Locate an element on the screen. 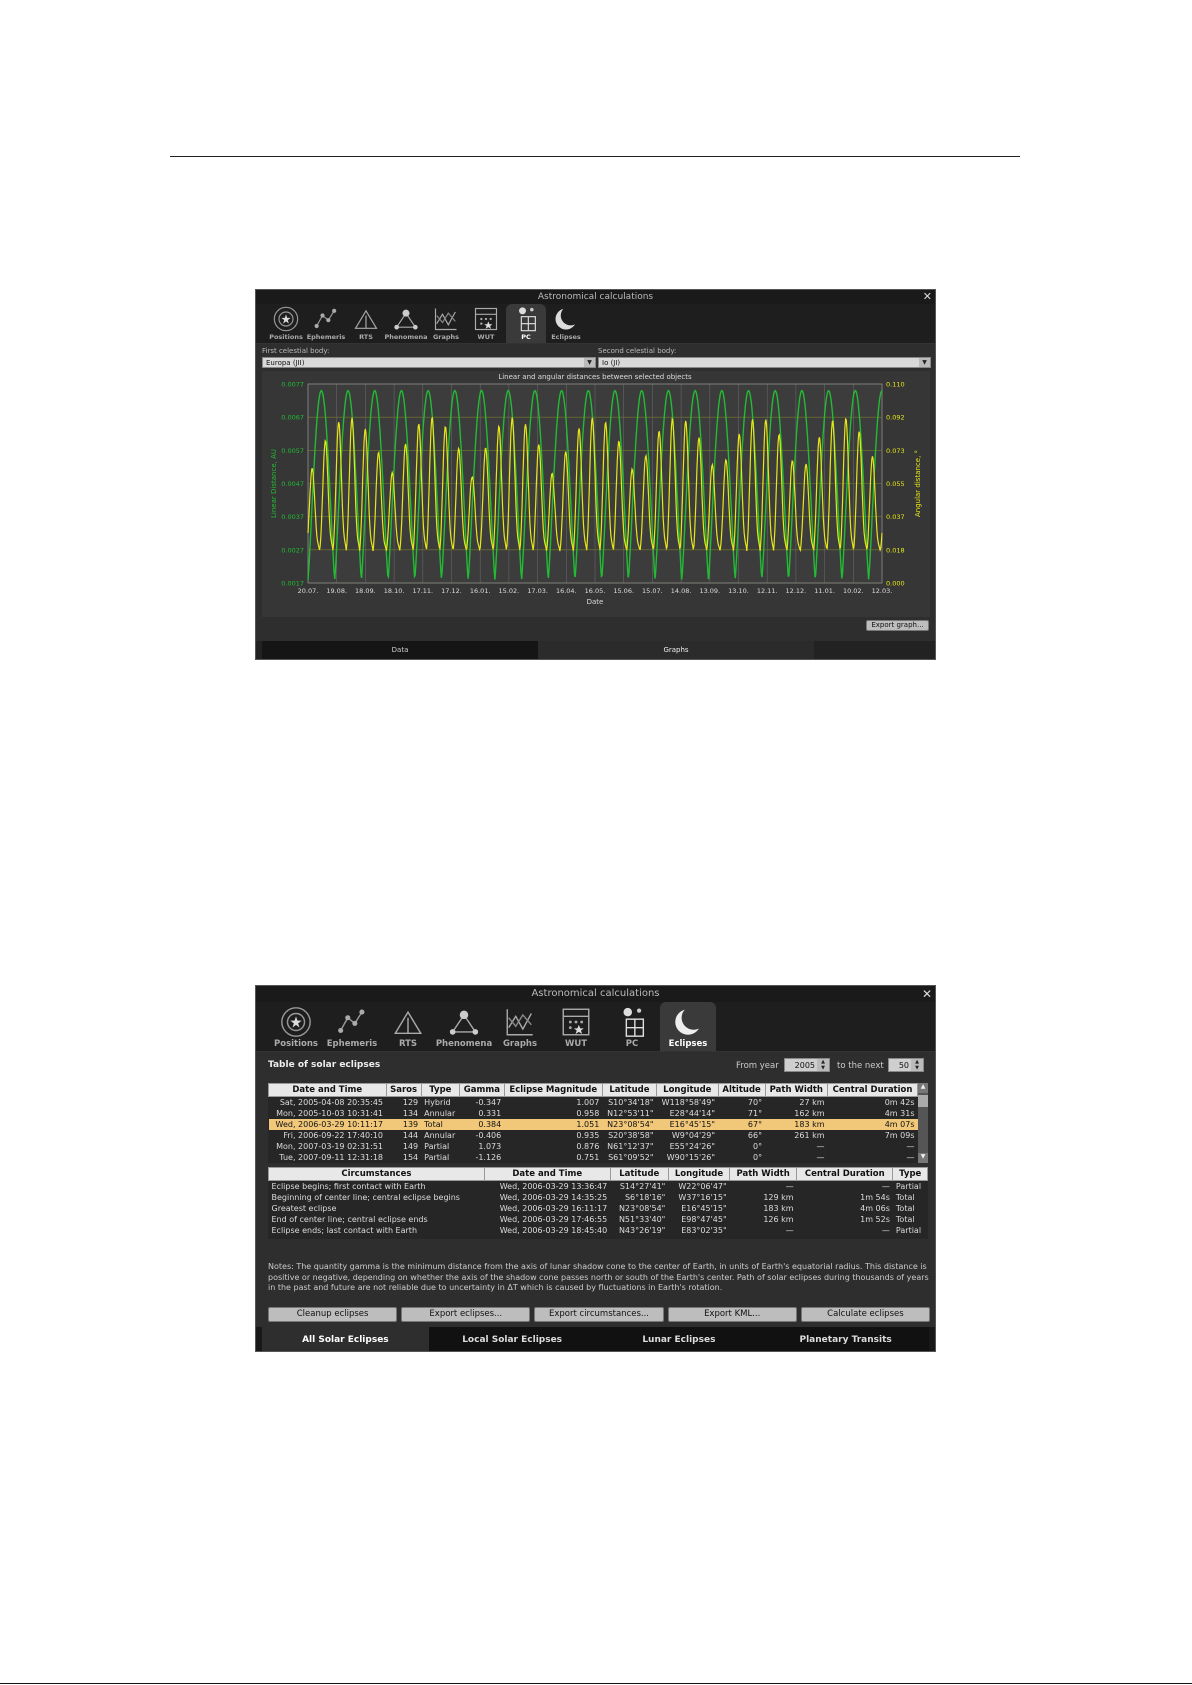  table-cell: Wed, 2006-03-29 16:11:17 is located at coordinates (553, 1208).